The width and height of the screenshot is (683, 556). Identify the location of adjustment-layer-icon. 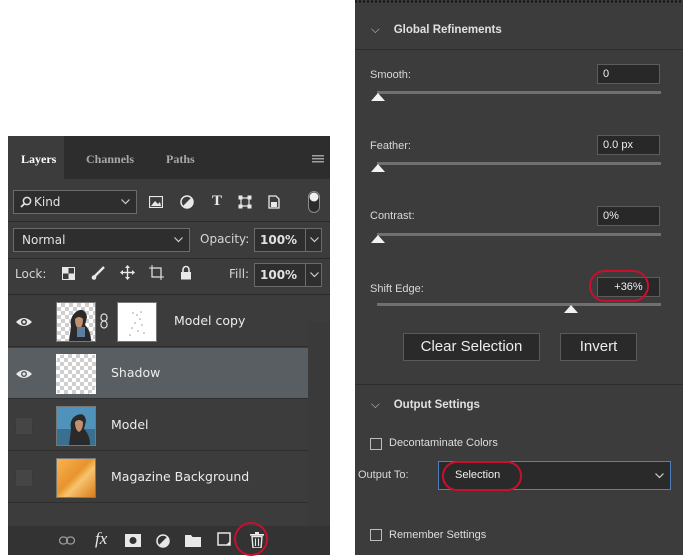
(163, 541).